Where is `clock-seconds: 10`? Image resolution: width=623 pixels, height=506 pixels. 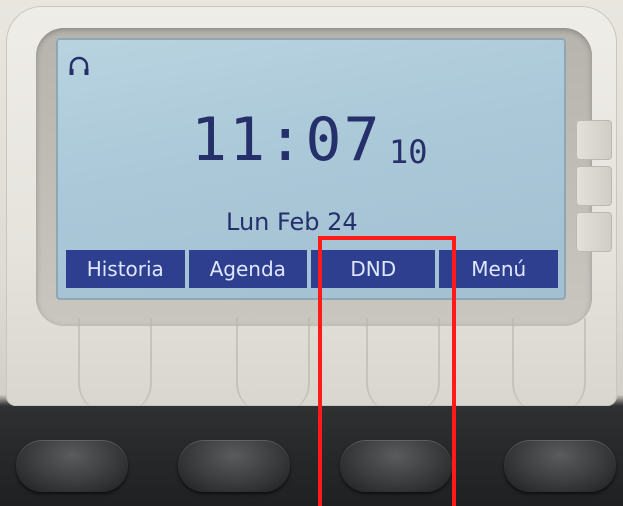 clock-seconds: 10 is located at coordinates (408, 152).